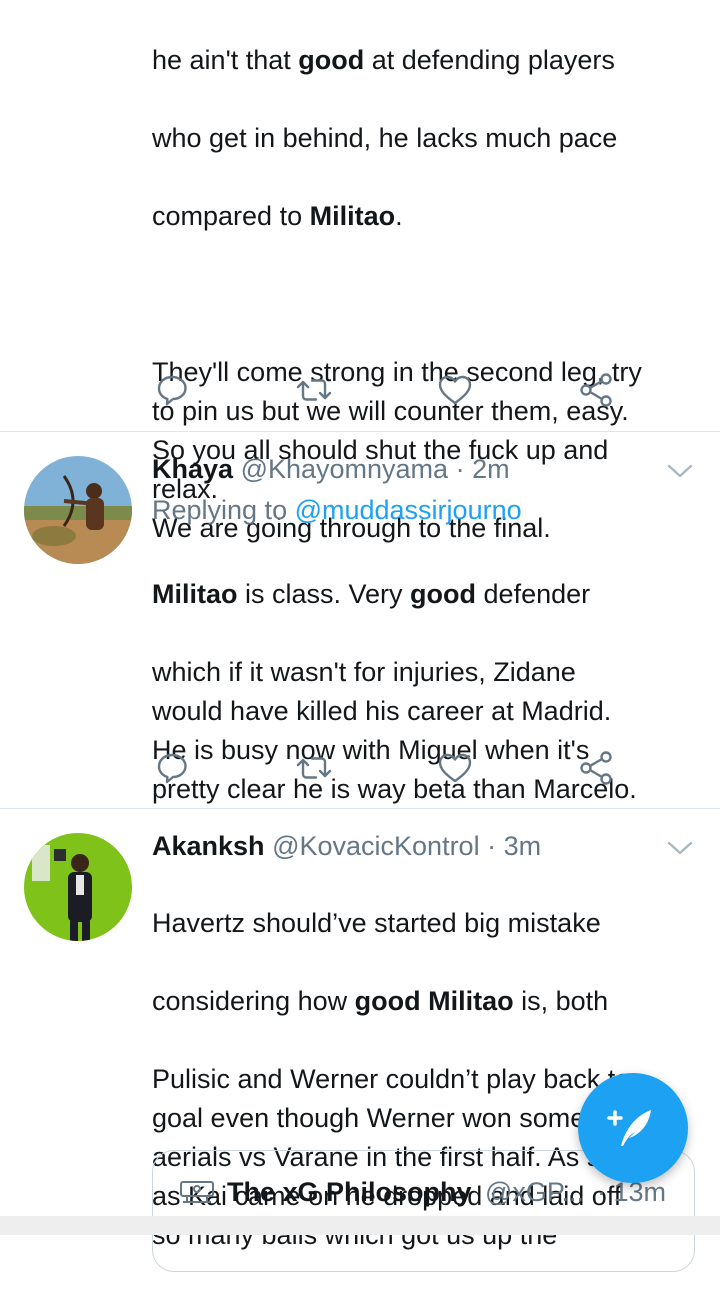 The height and width of the screenshot is (1294, 720). I want to click on text-span: compared to, so click(231, 216).